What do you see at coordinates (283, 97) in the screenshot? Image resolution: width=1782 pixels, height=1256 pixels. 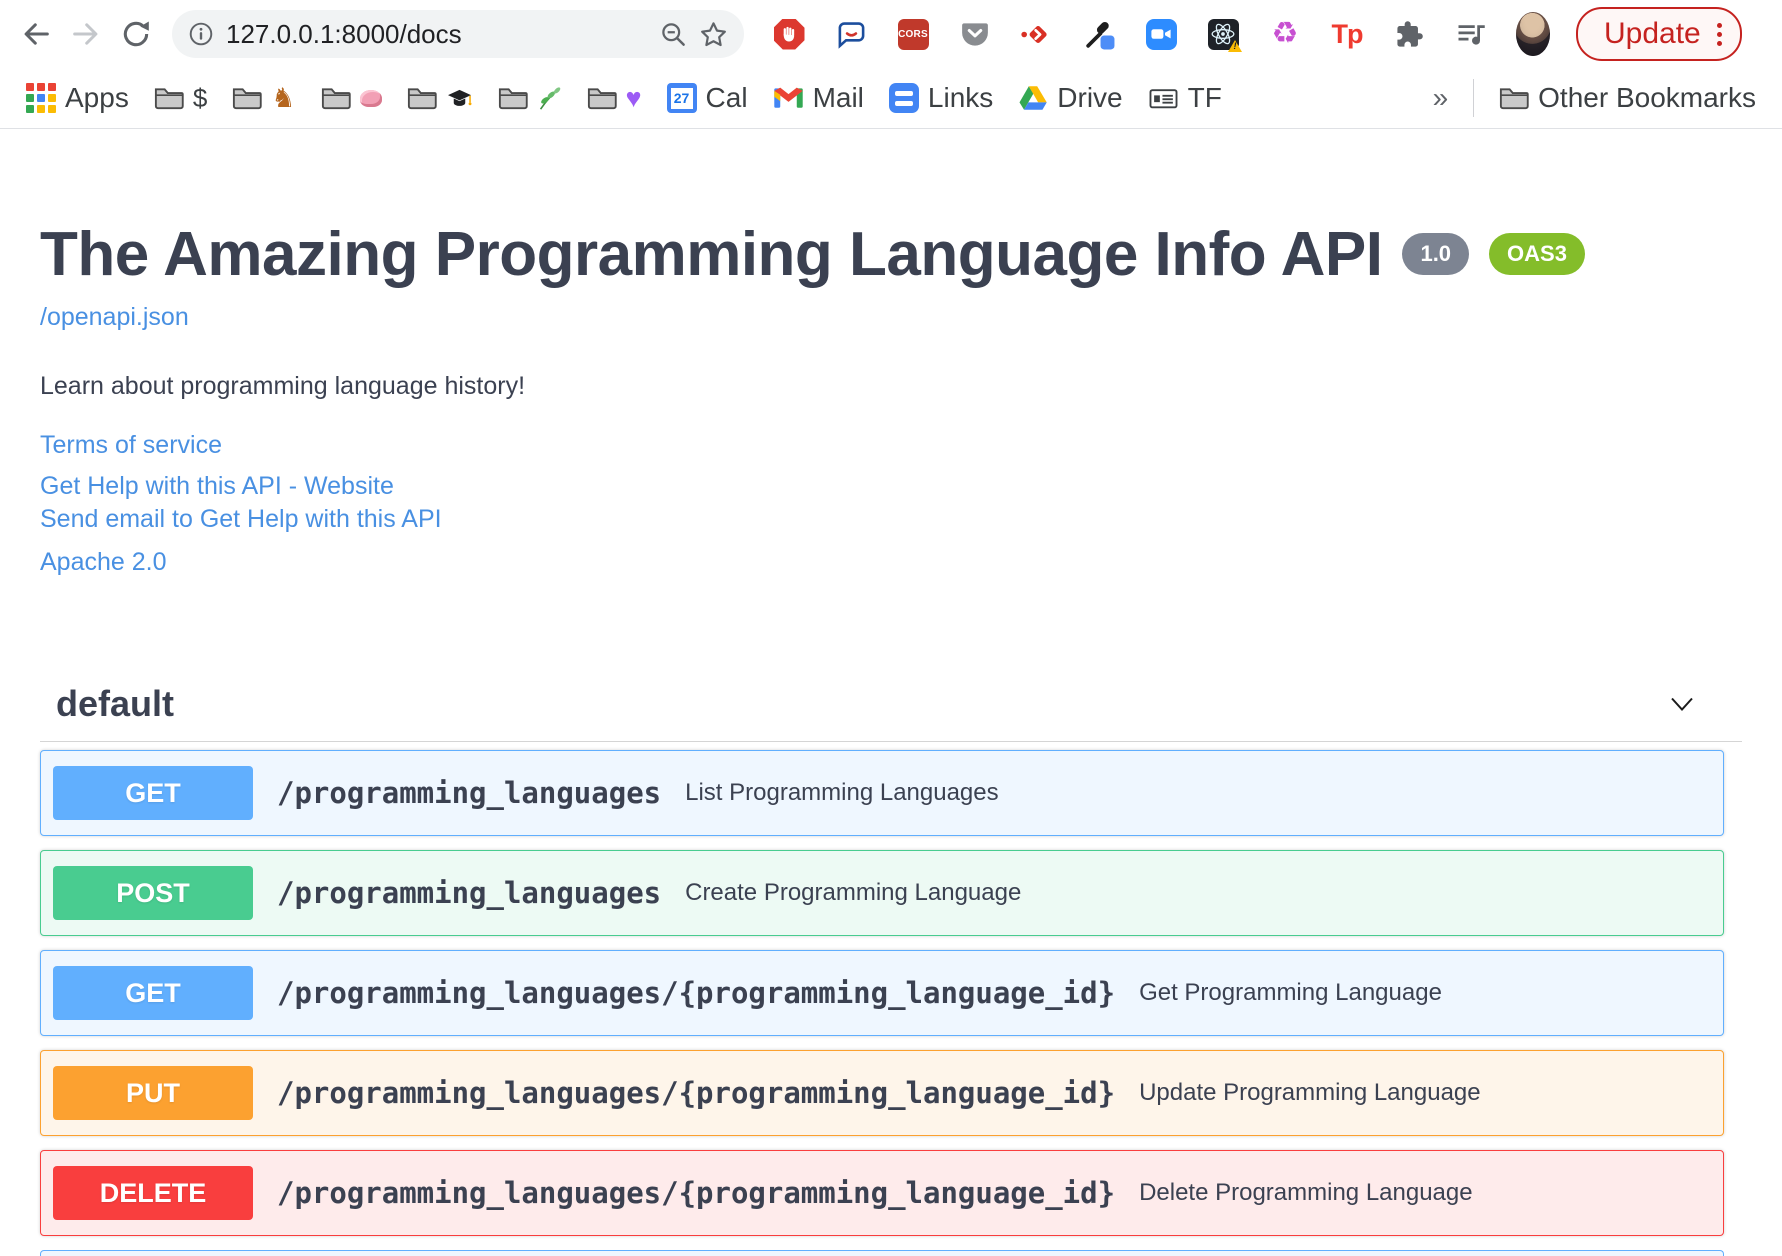 I see `carousel-horse-icon: ♞` at bounding box center [283, 97].